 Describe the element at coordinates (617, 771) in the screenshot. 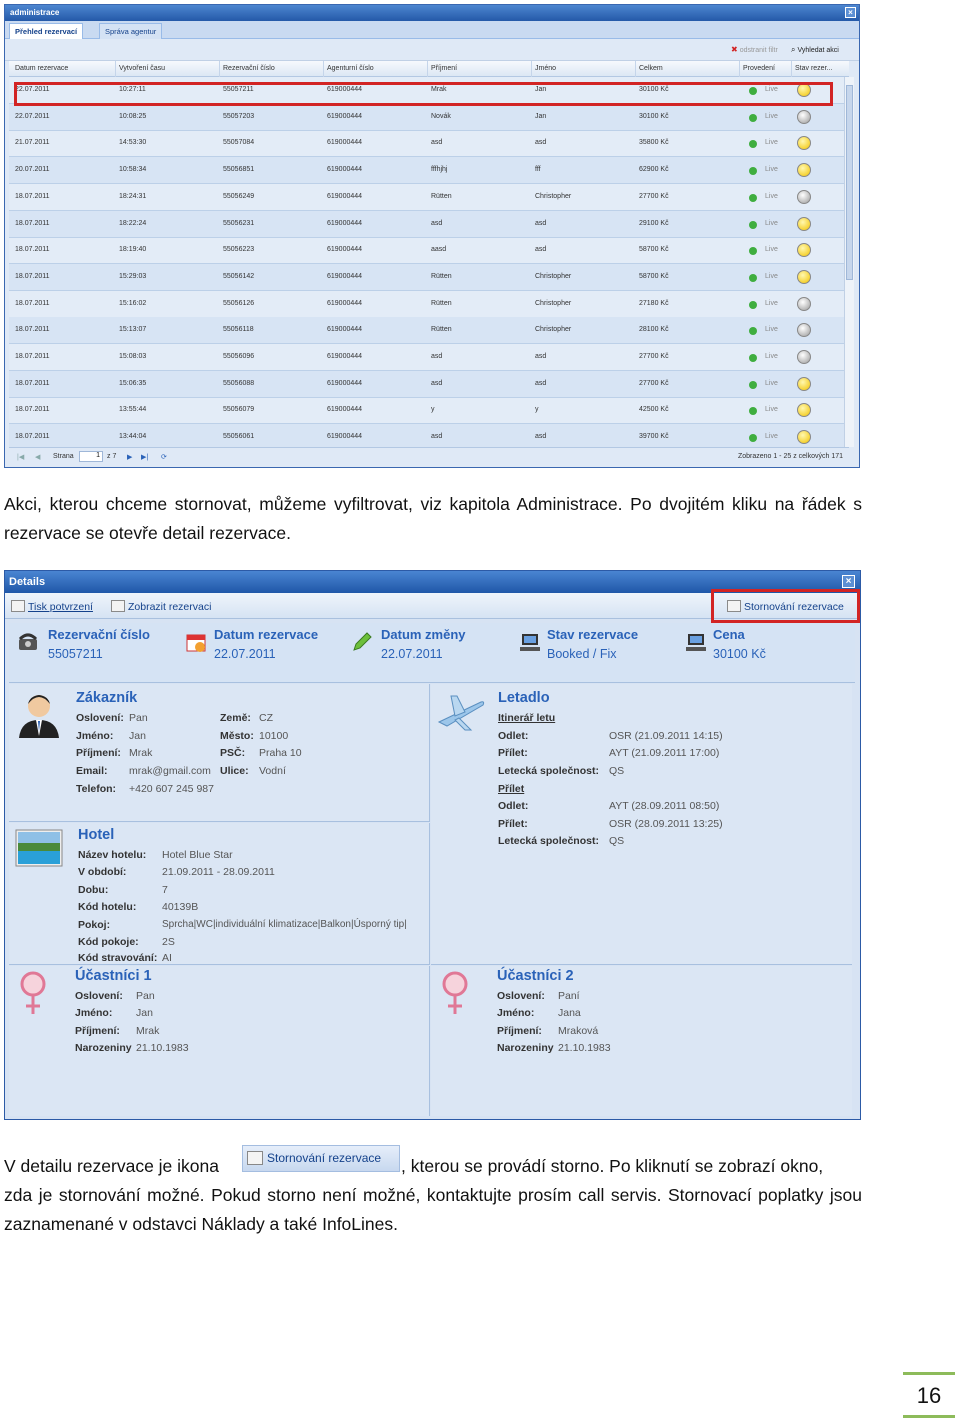

I see `airline-value: QS` at that location.